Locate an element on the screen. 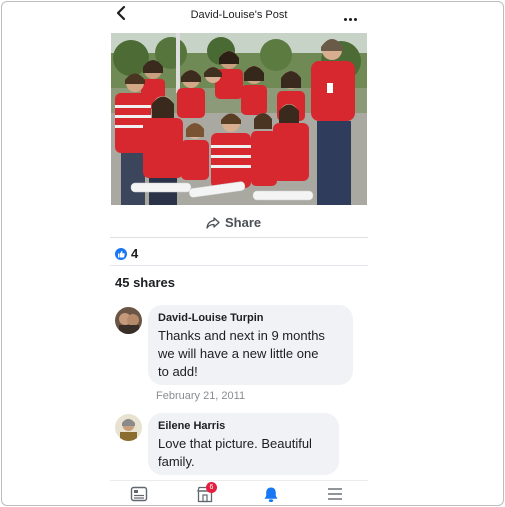  comment-date: February 21, 2011 is located at coordinates (201, 396).